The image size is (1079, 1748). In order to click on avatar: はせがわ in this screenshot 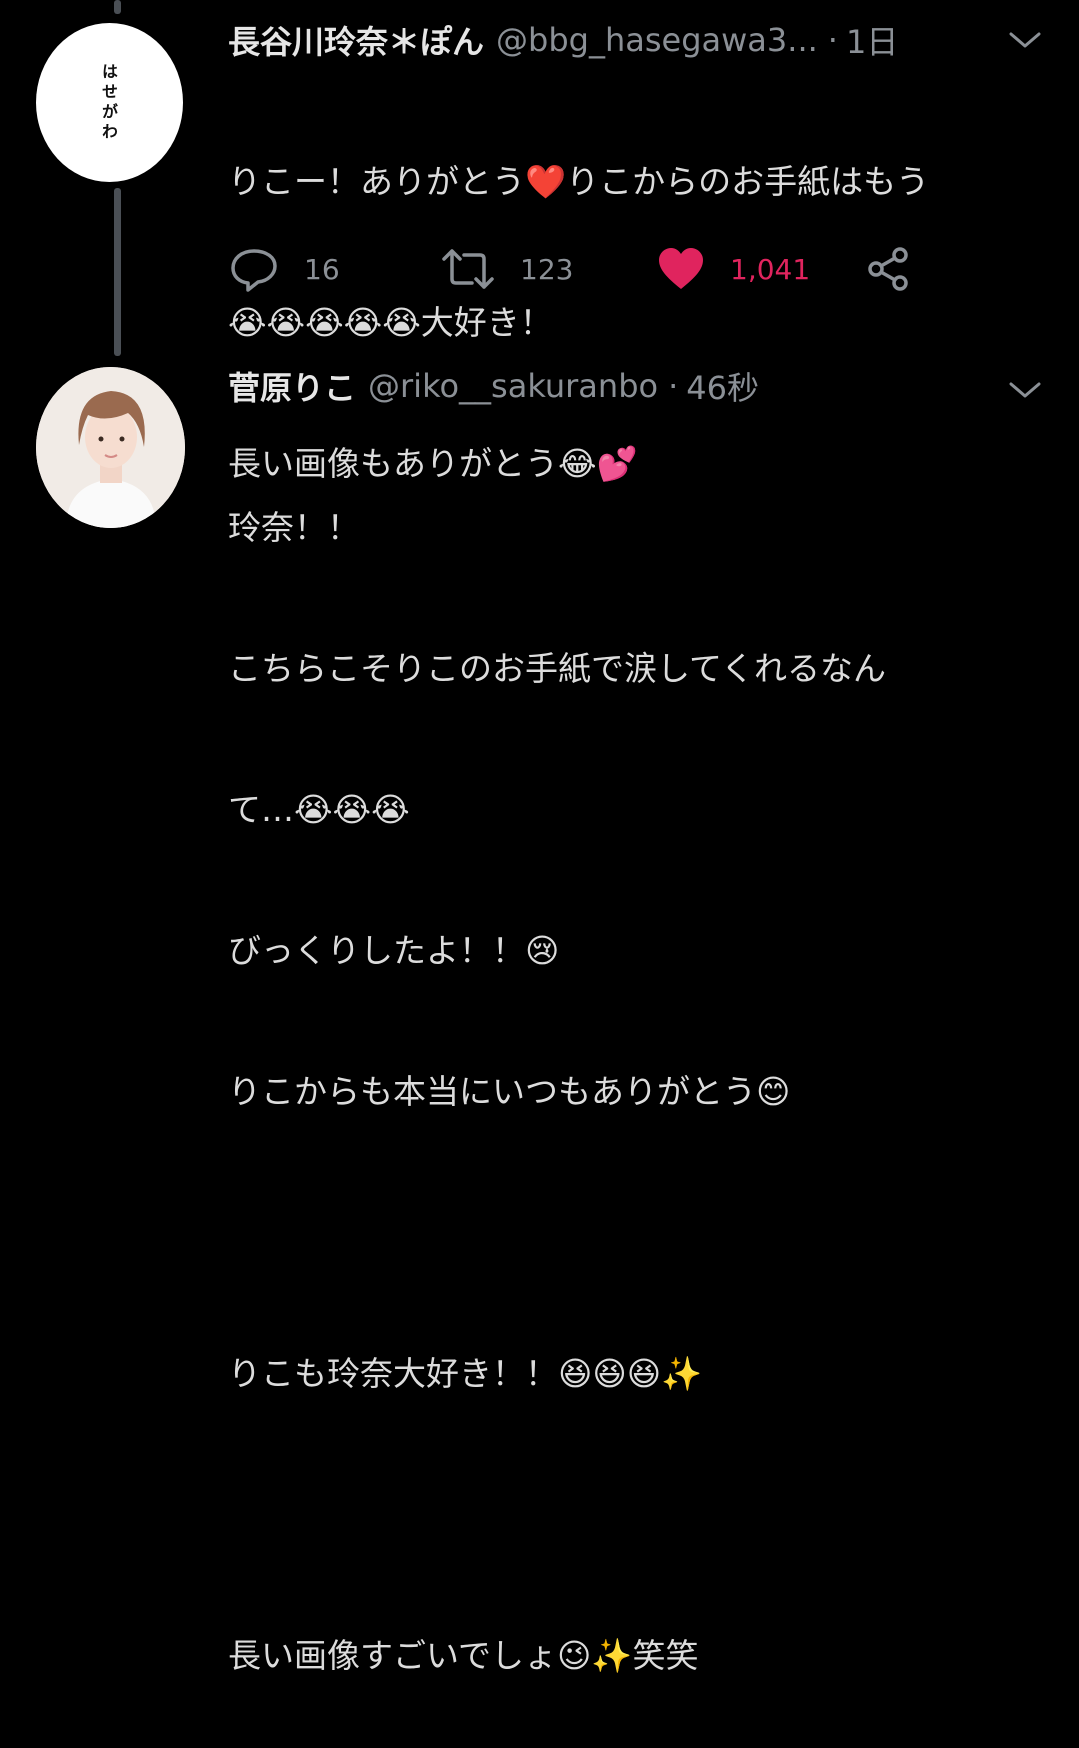, I will do `click(109, 102)`.